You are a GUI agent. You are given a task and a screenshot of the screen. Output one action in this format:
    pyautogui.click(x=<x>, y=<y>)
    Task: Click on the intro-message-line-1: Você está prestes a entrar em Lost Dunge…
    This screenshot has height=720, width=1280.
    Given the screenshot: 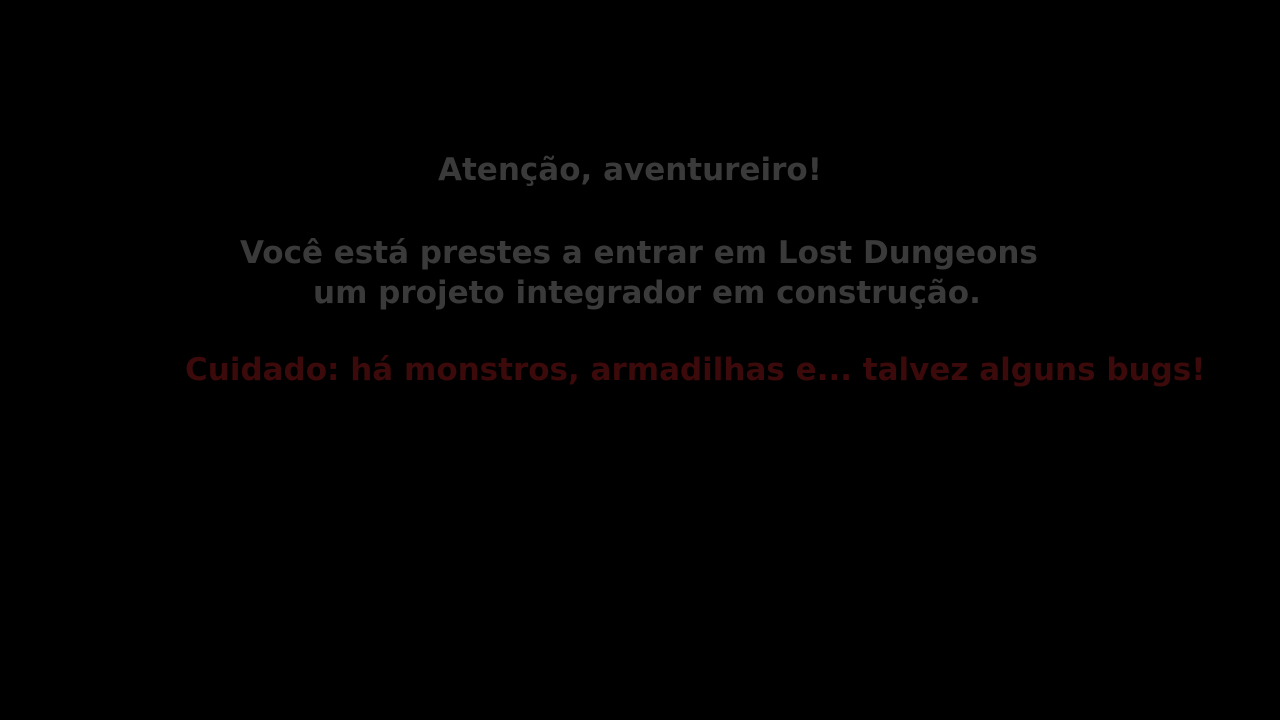 What is the action you would take?
    pyautogui.click(x=639, y=253)
    